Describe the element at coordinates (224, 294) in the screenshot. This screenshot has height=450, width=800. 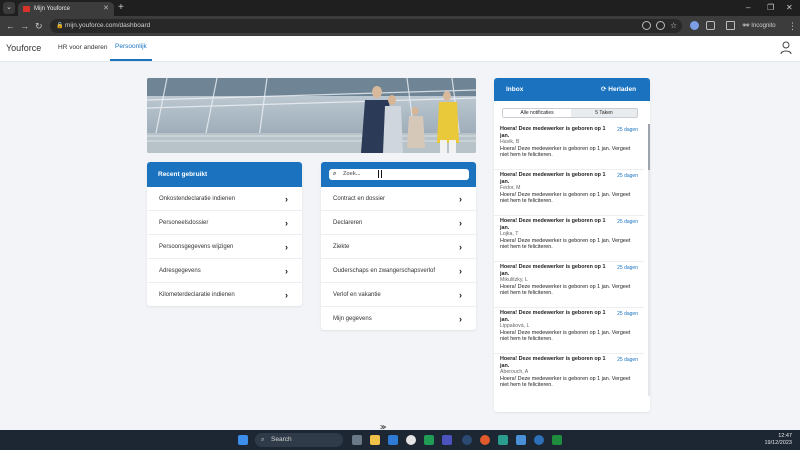
I see `recent-item: Kilometerdeclaratie indienen ›` at that location.